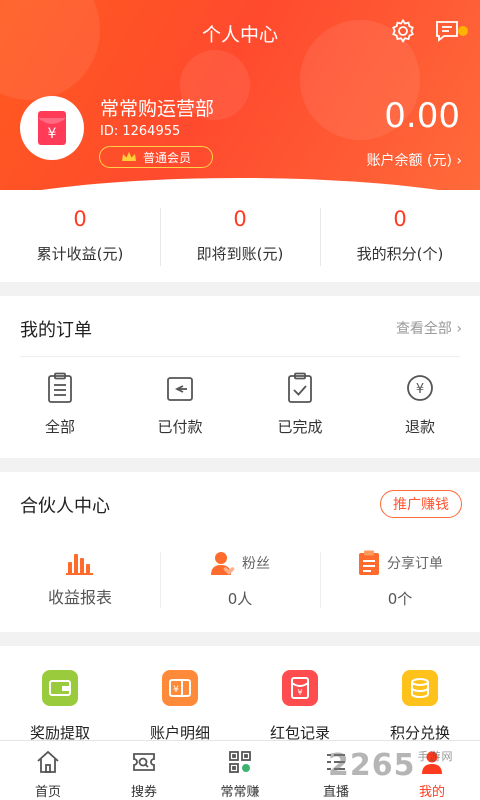  Describe the element at coordinates (240, 583) in the screenshot. I see `fans: 粉丝 0人` at that location.